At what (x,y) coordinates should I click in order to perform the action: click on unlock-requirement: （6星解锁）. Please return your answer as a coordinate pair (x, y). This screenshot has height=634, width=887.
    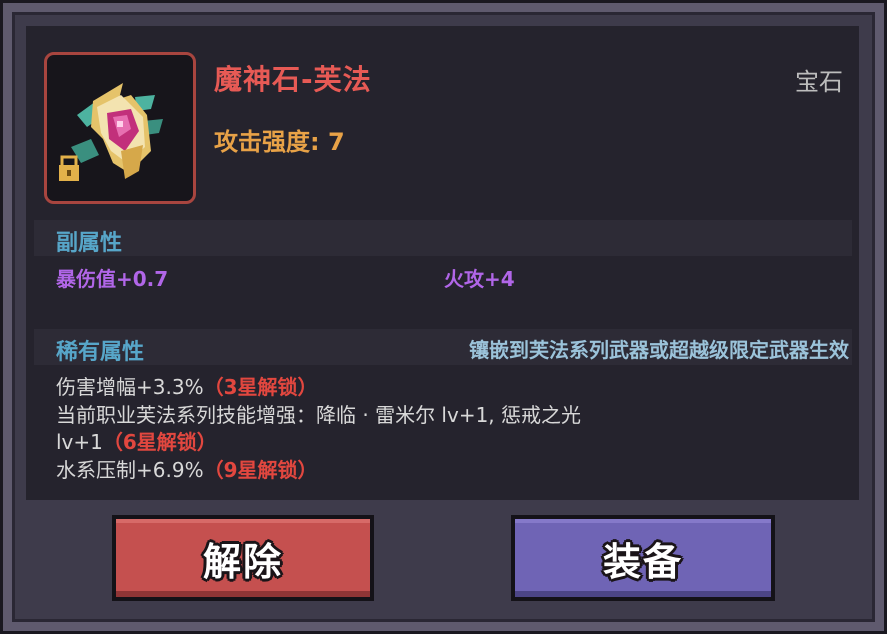
    Looking at the image, I should click on (159, 442).